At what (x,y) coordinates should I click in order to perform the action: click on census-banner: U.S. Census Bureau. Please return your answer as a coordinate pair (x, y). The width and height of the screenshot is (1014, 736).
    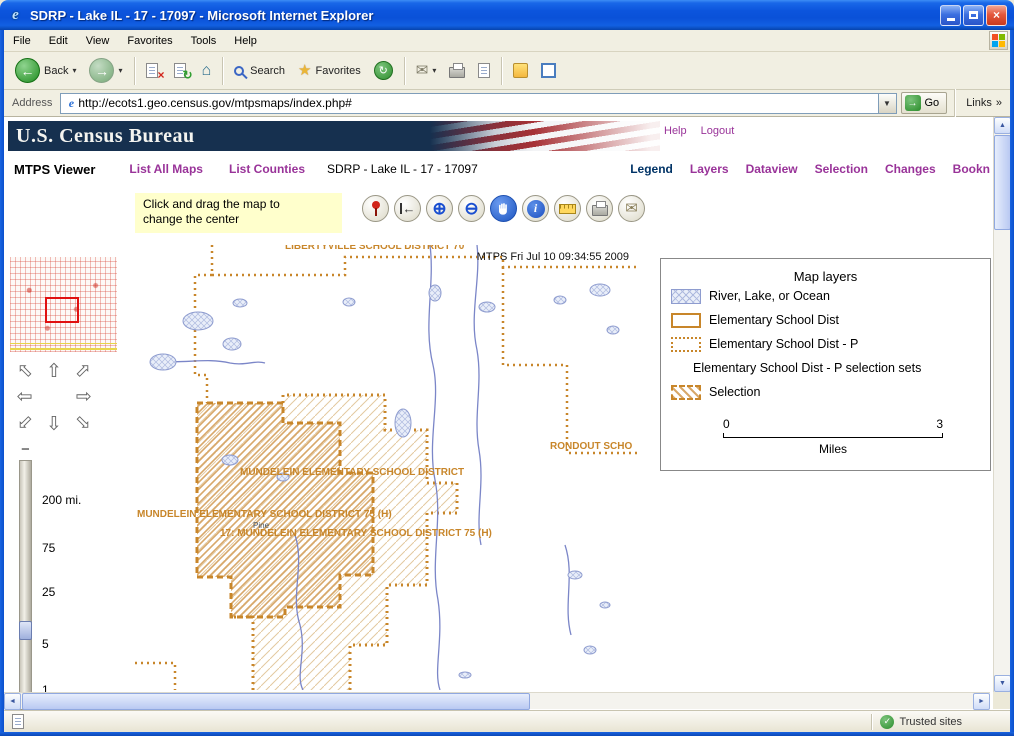
    Looking at the image, I should click on (334, 136).